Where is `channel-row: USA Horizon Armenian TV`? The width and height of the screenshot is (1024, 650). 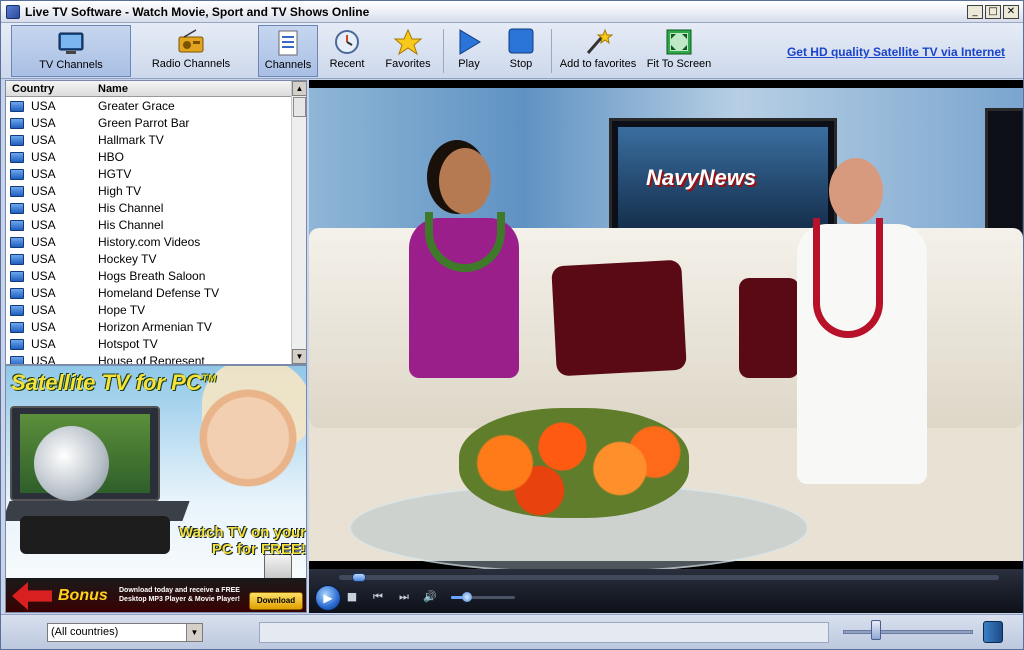
channel-row: USA Horizon Armenian TV is located at coordinates (149, 327).